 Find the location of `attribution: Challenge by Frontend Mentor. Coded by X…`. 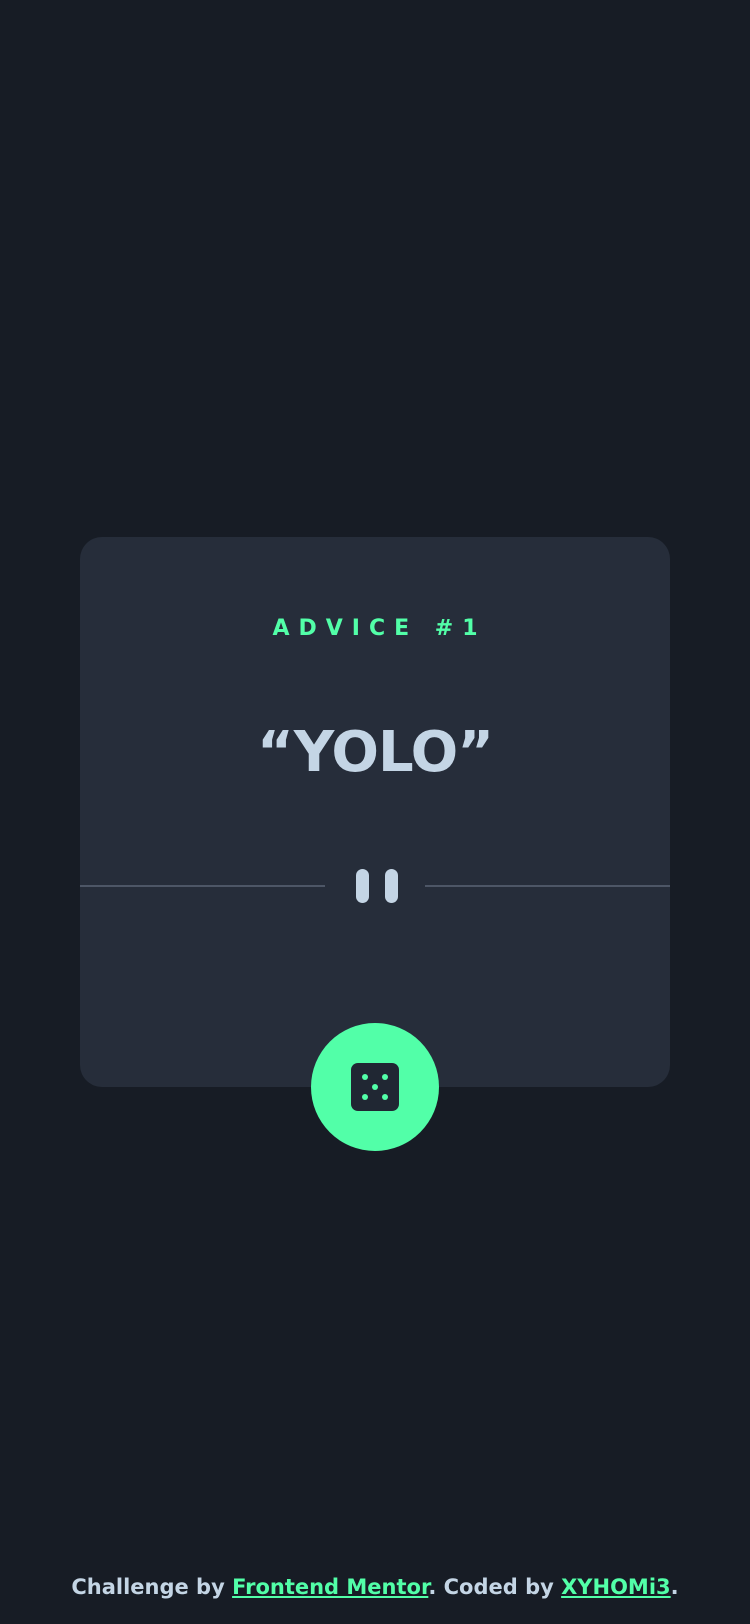

attribution: Challenge by Frontend Mentor. Coded by X… is located at coordinates (375, 1587).